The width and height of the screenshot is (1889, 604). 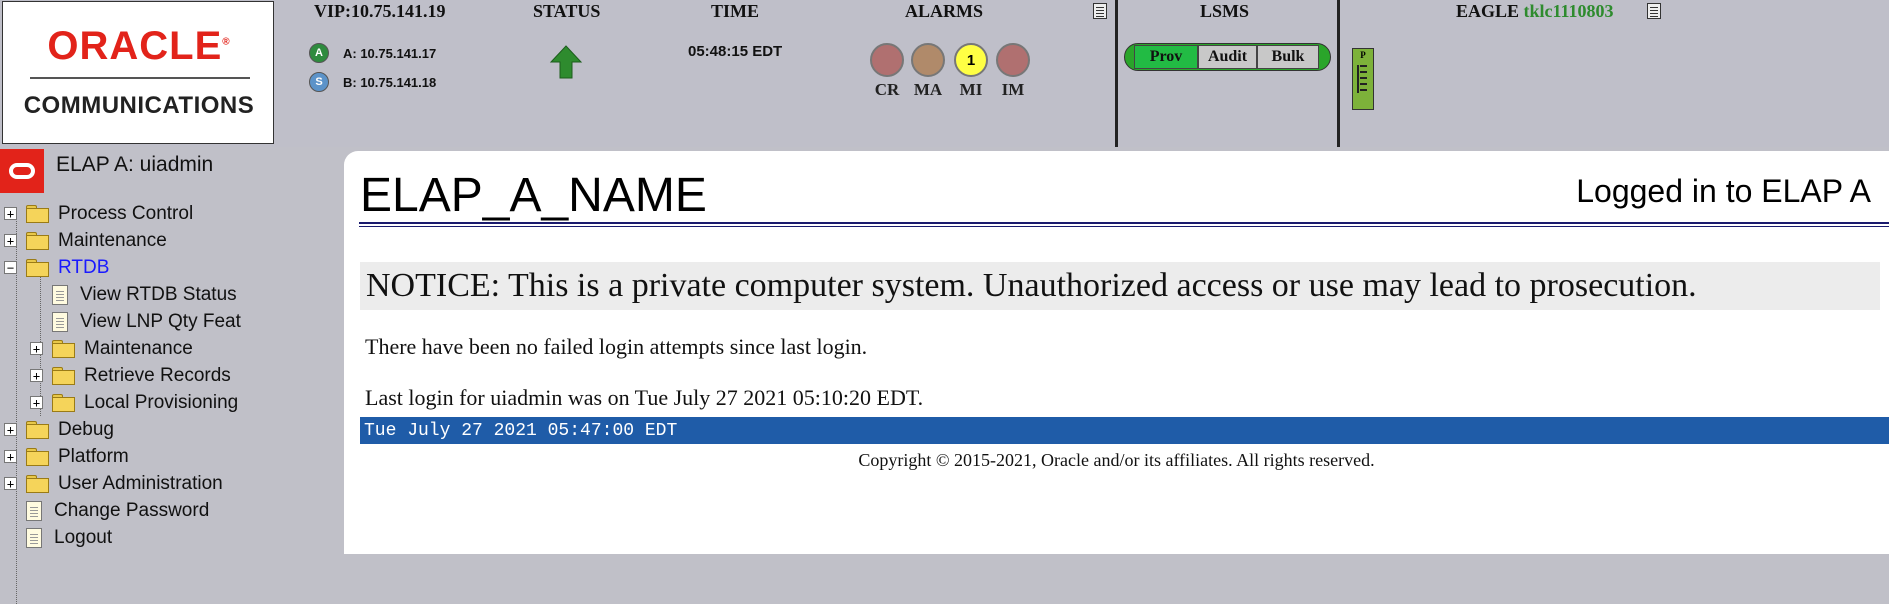 I want to click on sidebar-item-view-lnp-qty-feat: View LNP Qty Feat, so click(x=135, y=321).